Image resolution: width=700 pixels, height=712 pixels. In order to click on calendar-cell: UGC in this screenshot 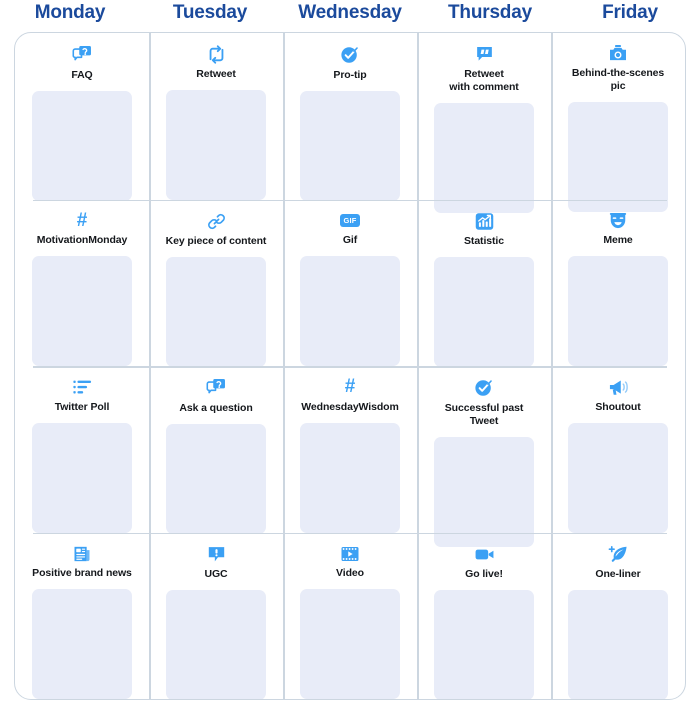, I will do `click(216, 615)`.